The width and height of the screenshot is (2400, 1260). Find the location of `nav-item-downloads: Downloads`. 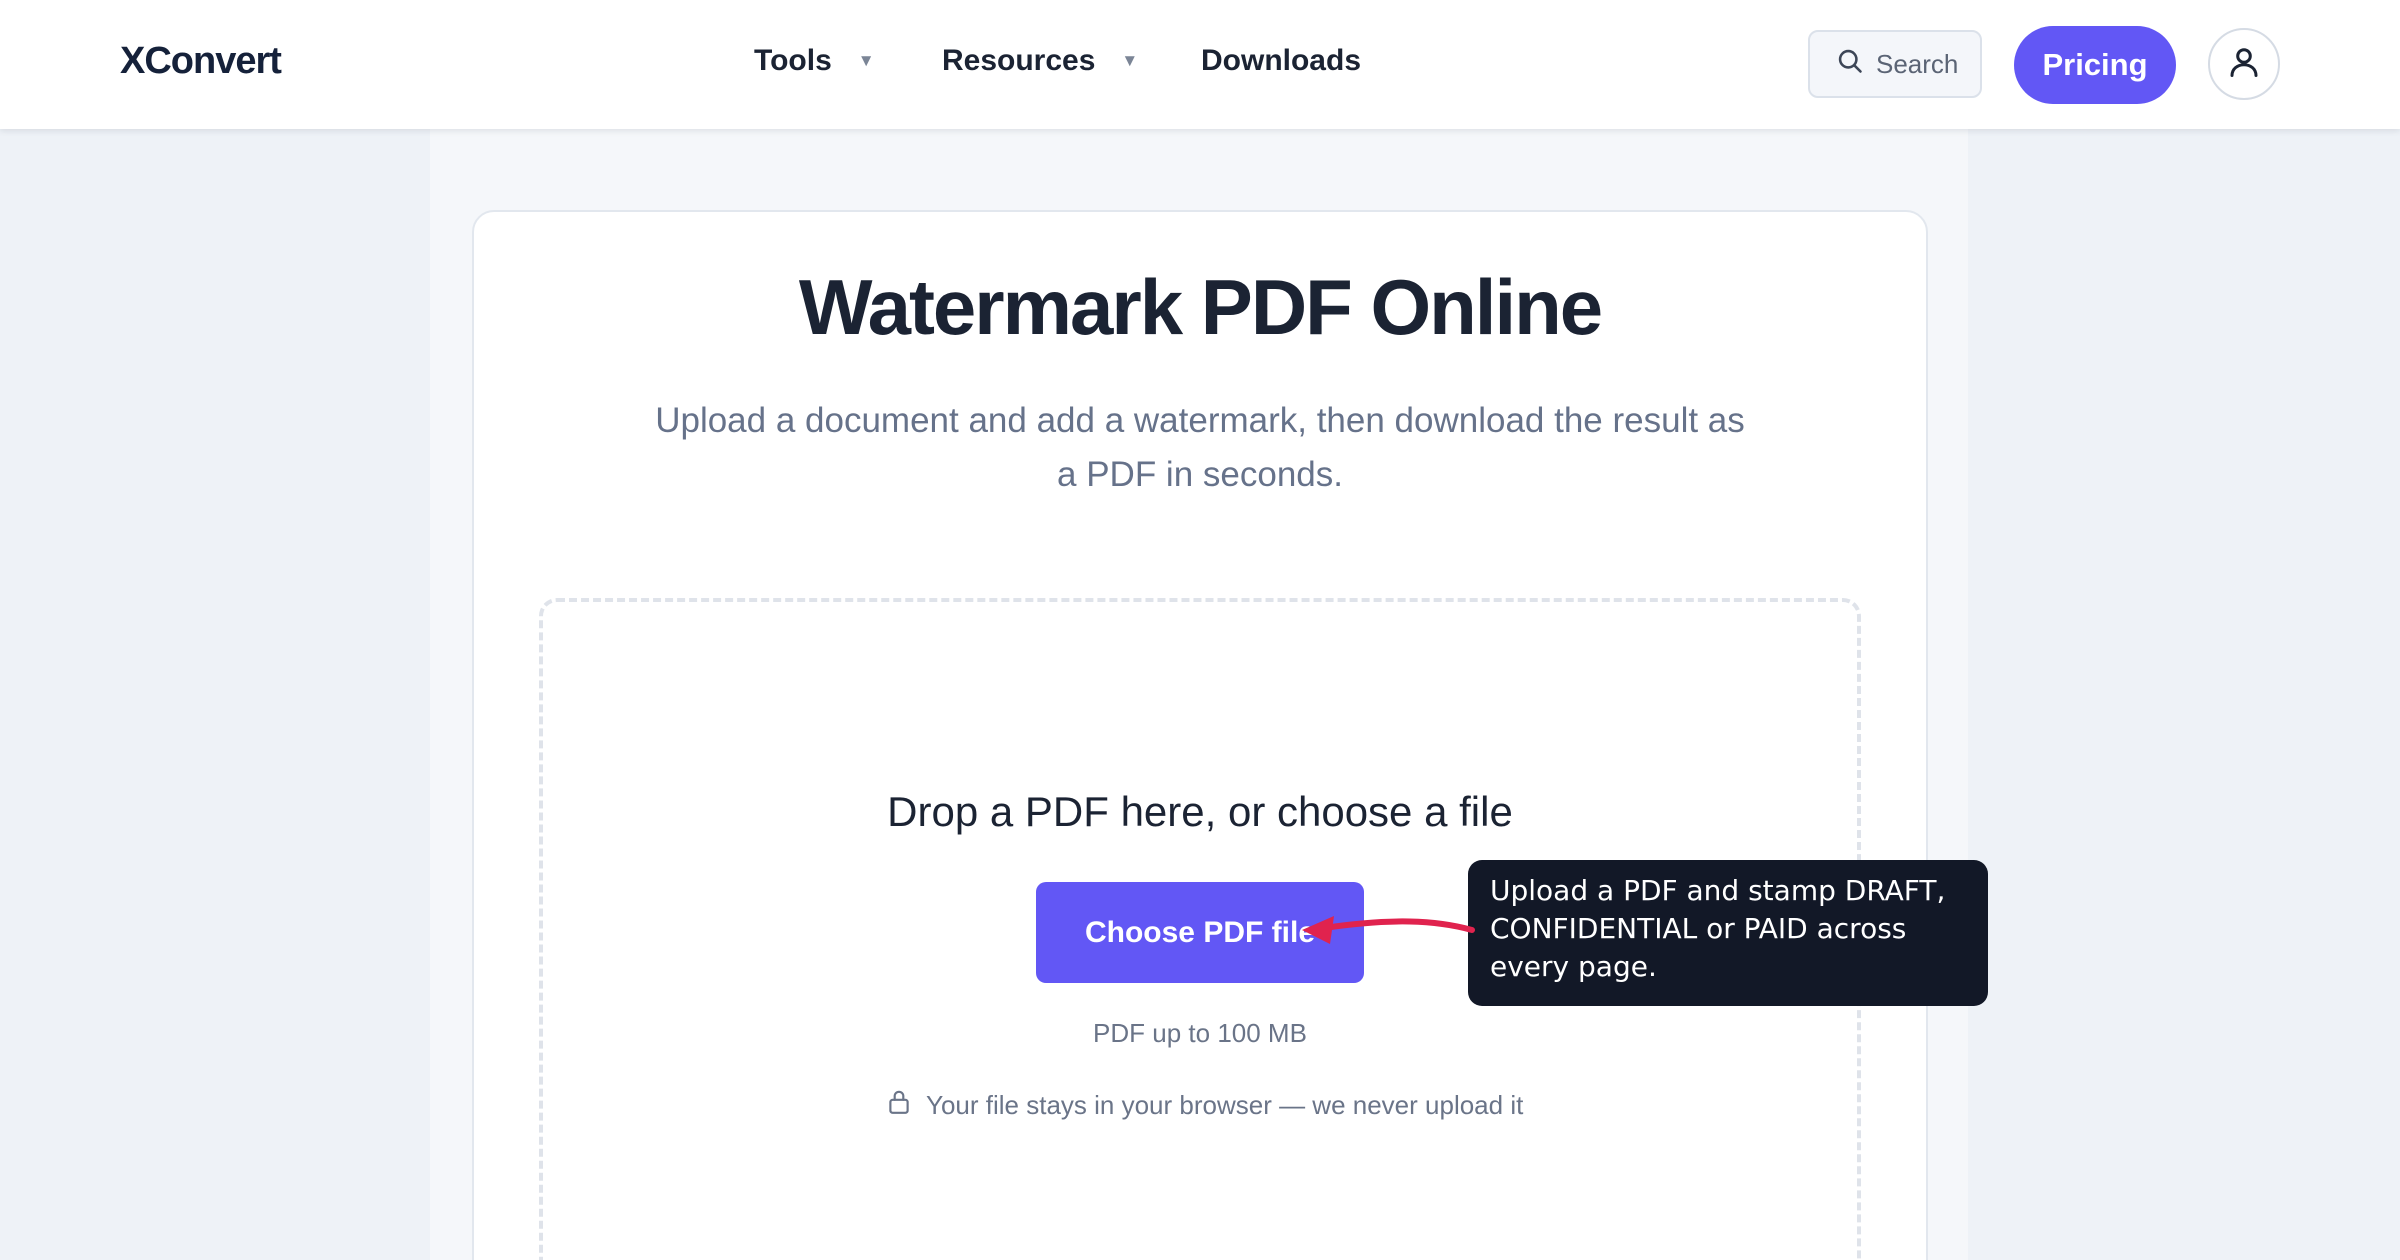

nav-item-downloads: Downloads is located at coordinates (1281, 61).